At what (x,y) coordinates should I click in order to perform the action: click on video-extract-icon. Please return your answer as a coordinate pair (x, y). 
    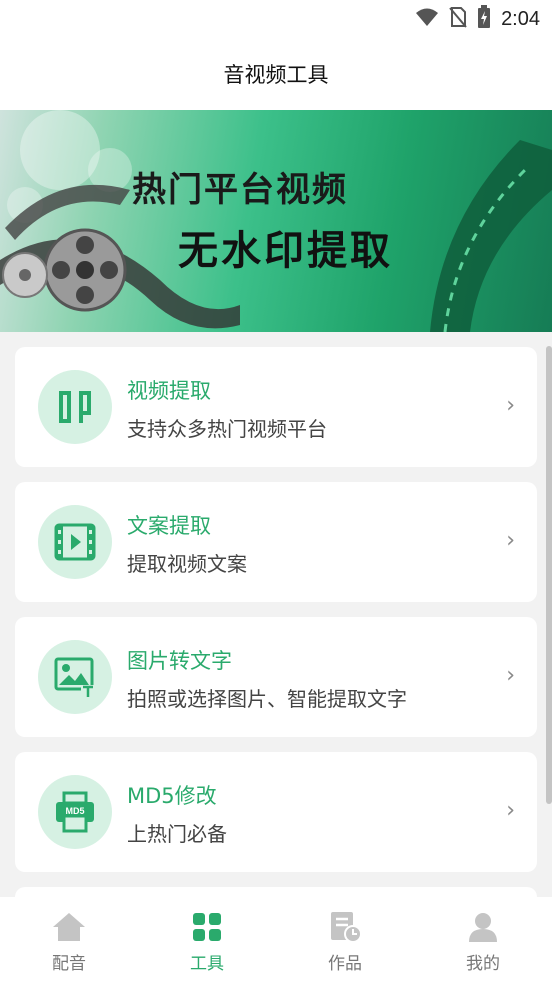
    Looking at the image, I should click on (75, 407).